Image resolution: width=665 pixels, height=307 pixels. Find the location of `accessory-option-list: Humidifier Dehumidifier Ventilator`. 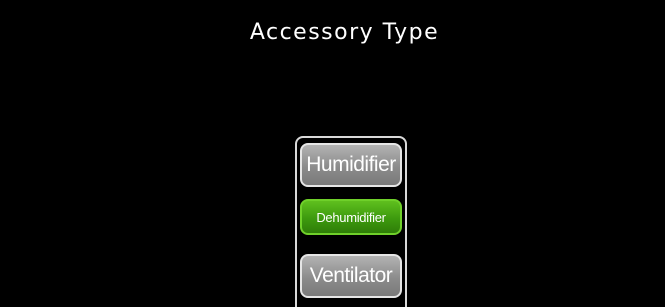

accessory-option-list: Humidifier Dehumidifier Ventilator is located at coordinates (351, 221).